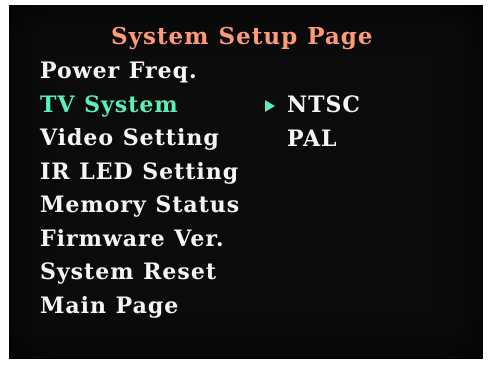 The width and height of the screenshot is (488, 367). What do you see at coordinates (270, 106) in the screenshot?
I see `selection-arrow-icon` at bounding box center [270, 106].